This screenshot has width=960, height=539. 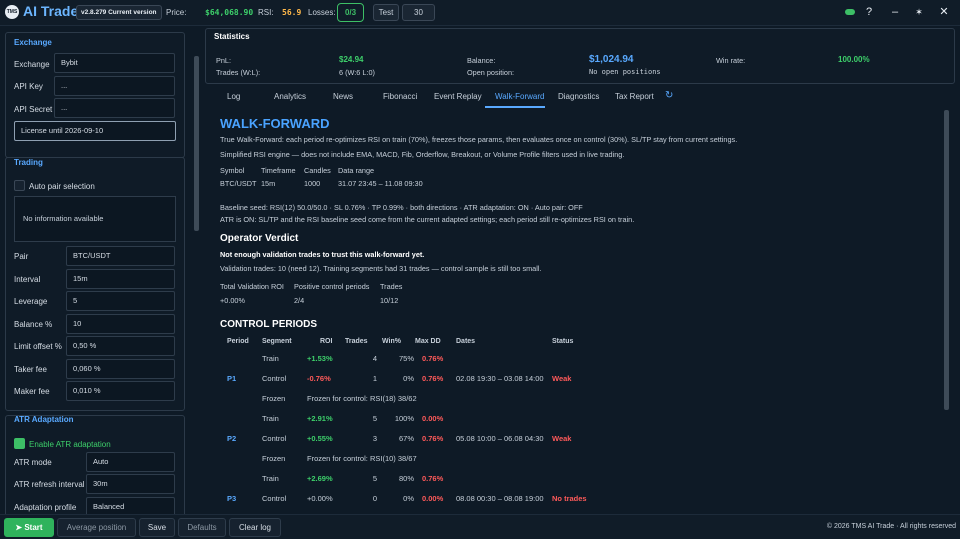 What do you see at coordinates (946, 260) in the screenshot?
I see `content-scrollbar` at bounding box center [946, 260].